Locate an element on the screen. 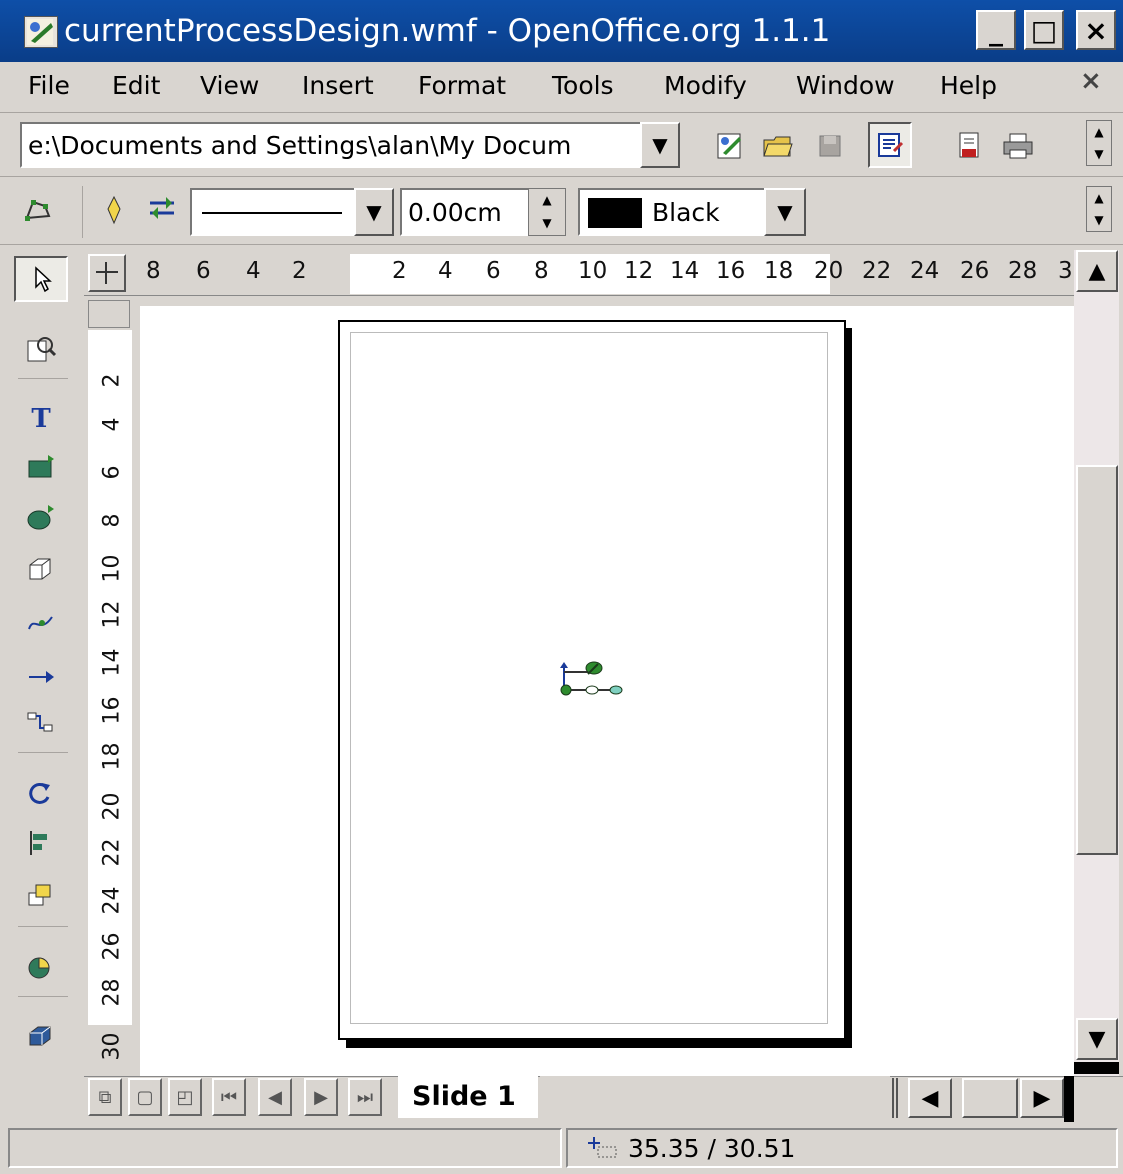 Image resolution: width=1123 pixels, height=1174 pixels. menu-tools: Tools is located at coordinates (583, 86).